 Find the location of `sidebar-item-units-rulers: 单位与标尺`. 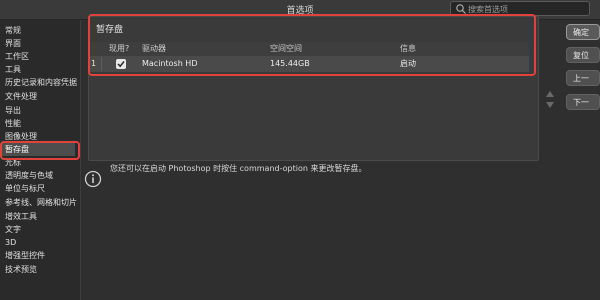

sidebar-item-units-rulers: 单位与标尺 is located at coordinates (25, 188).